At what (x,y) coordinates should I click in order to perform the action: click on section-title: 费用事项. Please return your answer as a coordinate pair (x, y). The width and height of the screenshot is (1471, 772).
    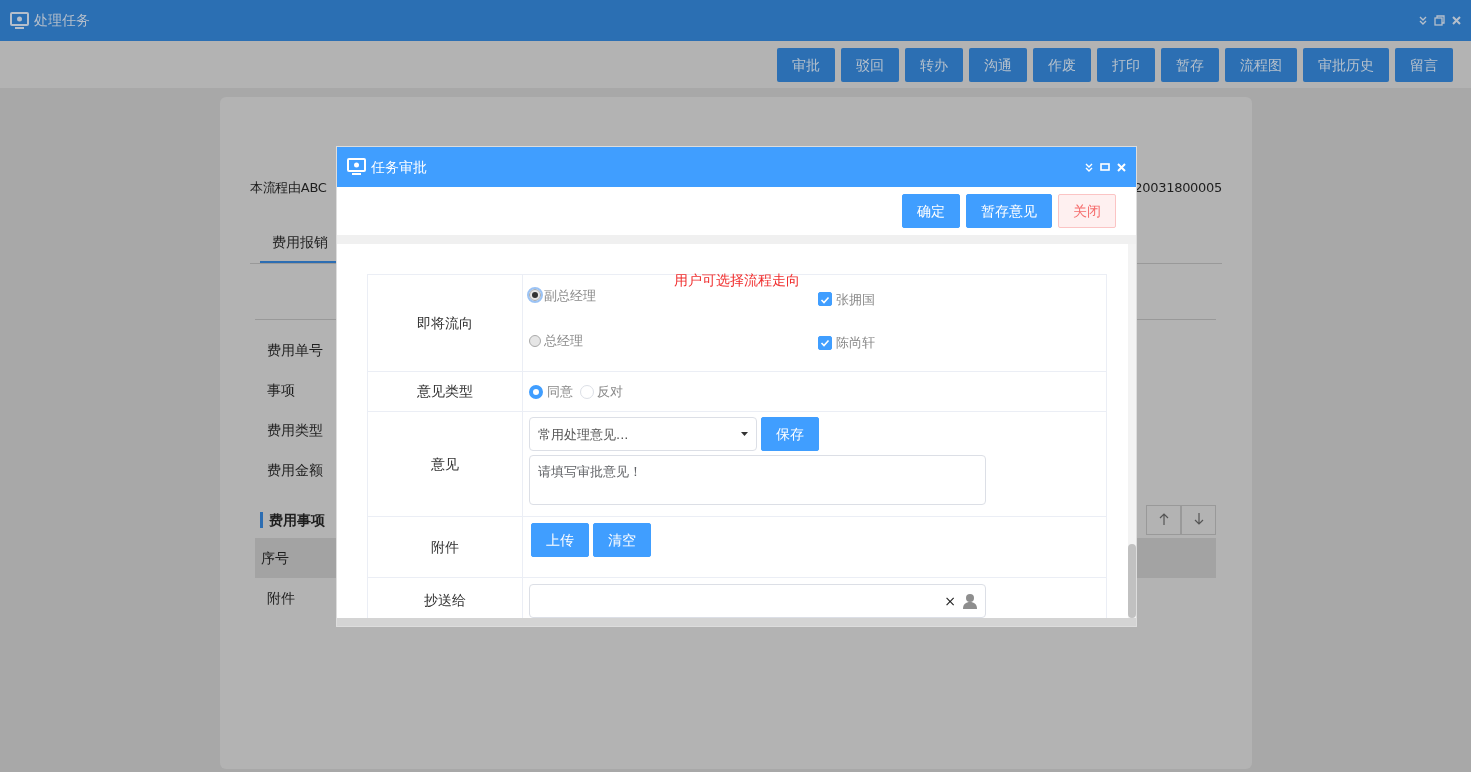
    Looking at the image, I should click on (292, 519).